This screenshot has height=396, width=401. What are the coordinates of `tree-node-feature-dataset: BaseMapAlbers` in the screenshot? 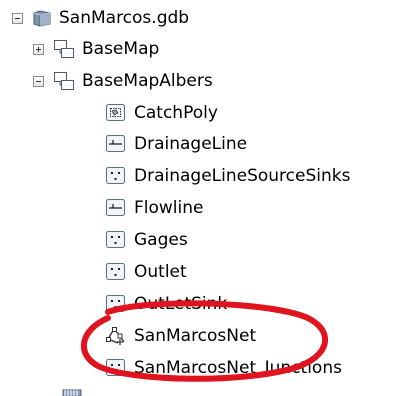 It's located at (123, 81).